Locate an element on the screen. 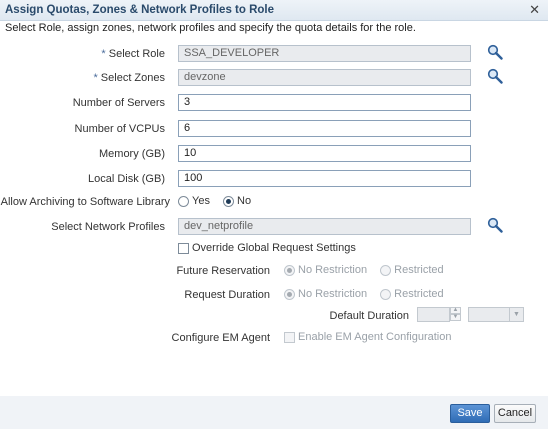 The image size is (548, 429). default-duration-input is located at coordinates (433, 314).